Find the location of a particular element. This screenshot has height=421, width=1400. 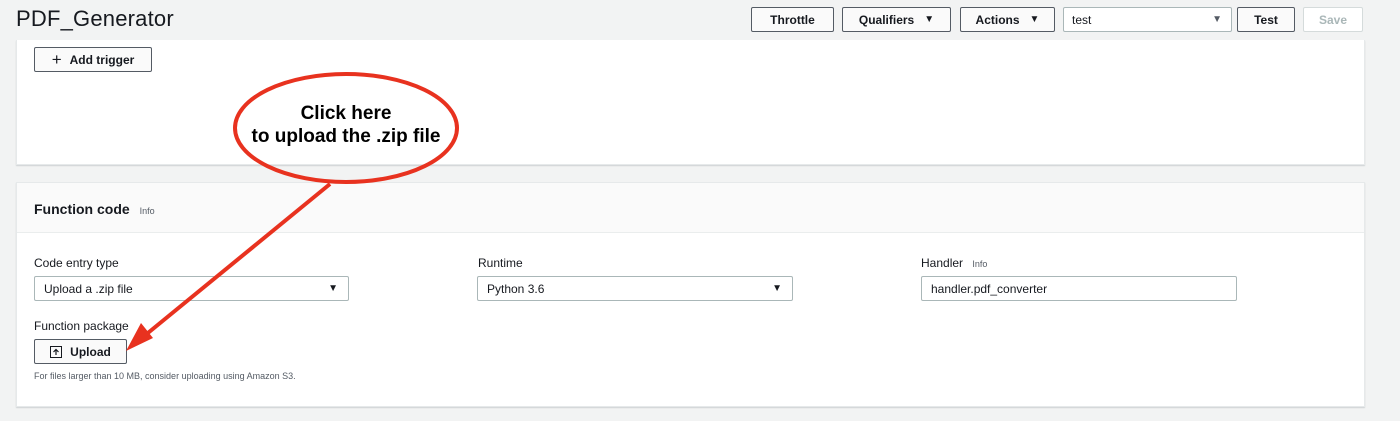

qualifiers-dropdown: Qualifiers ▼ is located at coordinates (896, 19).